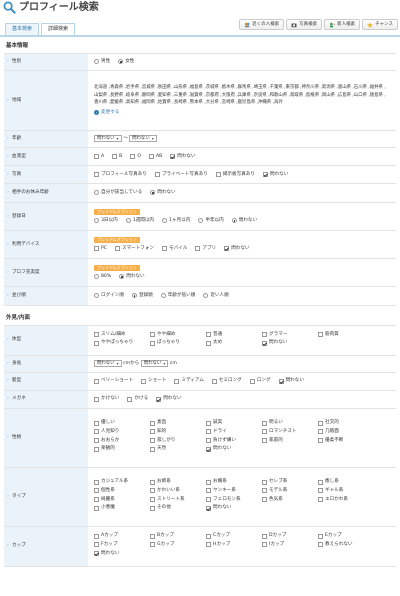 The height and width of the screenshot is (596, 400). What do you see at coordinates (106, 113) in the screenshot?
I see `region-change-link: › 変更する` at bounding box center [106, 113].